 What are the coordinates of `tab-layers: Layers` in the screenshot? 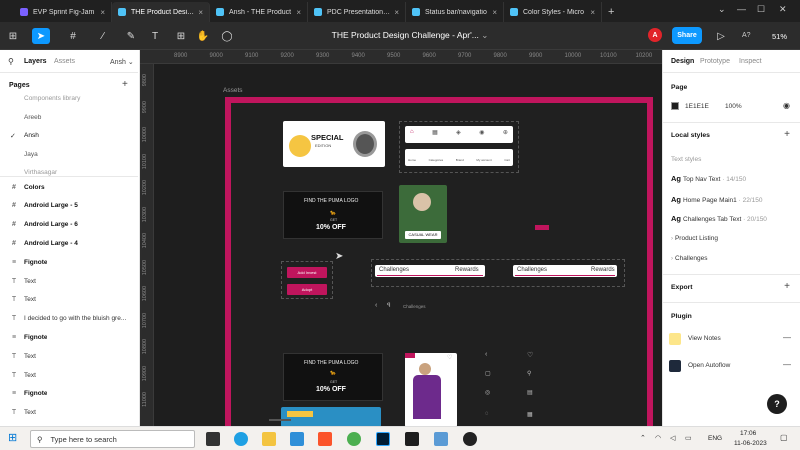 It's located at (35, 61).